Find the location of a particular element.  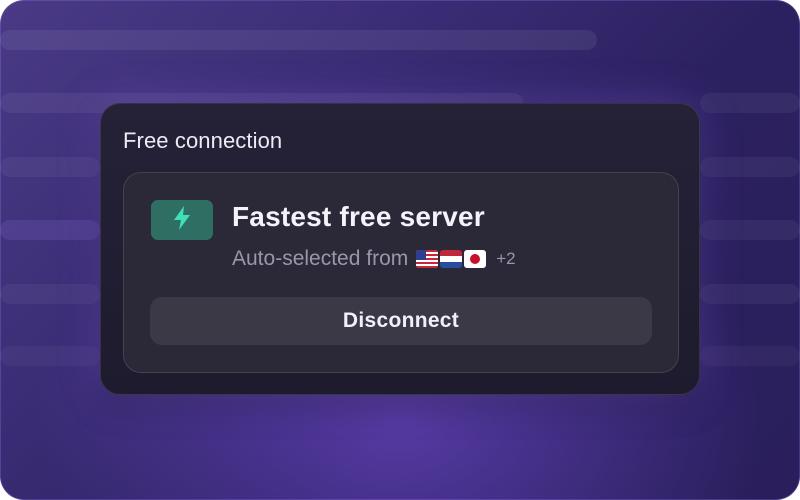

us-flag-icon is located at coordinates (427, 259).